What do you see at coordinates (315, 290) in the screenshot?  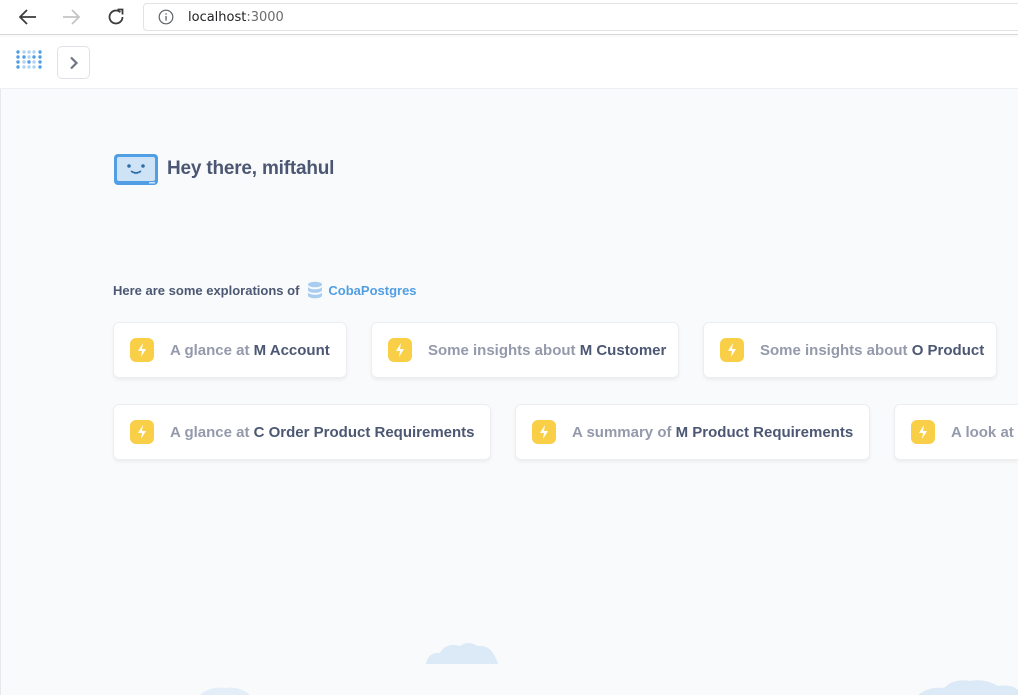 I see `database-icon` at bounding box center [315, 290].